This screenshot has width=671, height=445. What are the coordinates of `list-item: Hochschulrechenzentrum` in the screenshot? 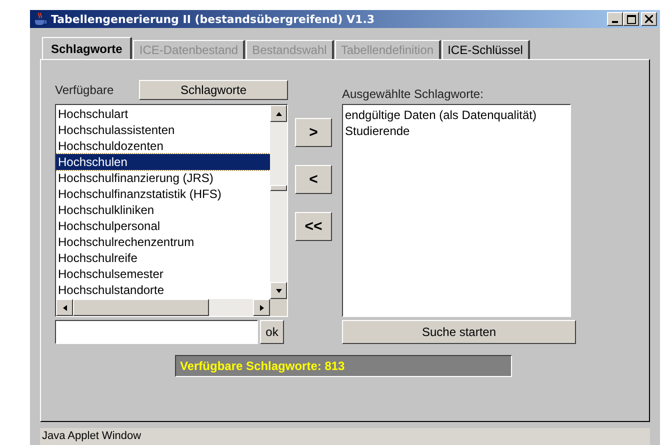 It's located at (163, 242).